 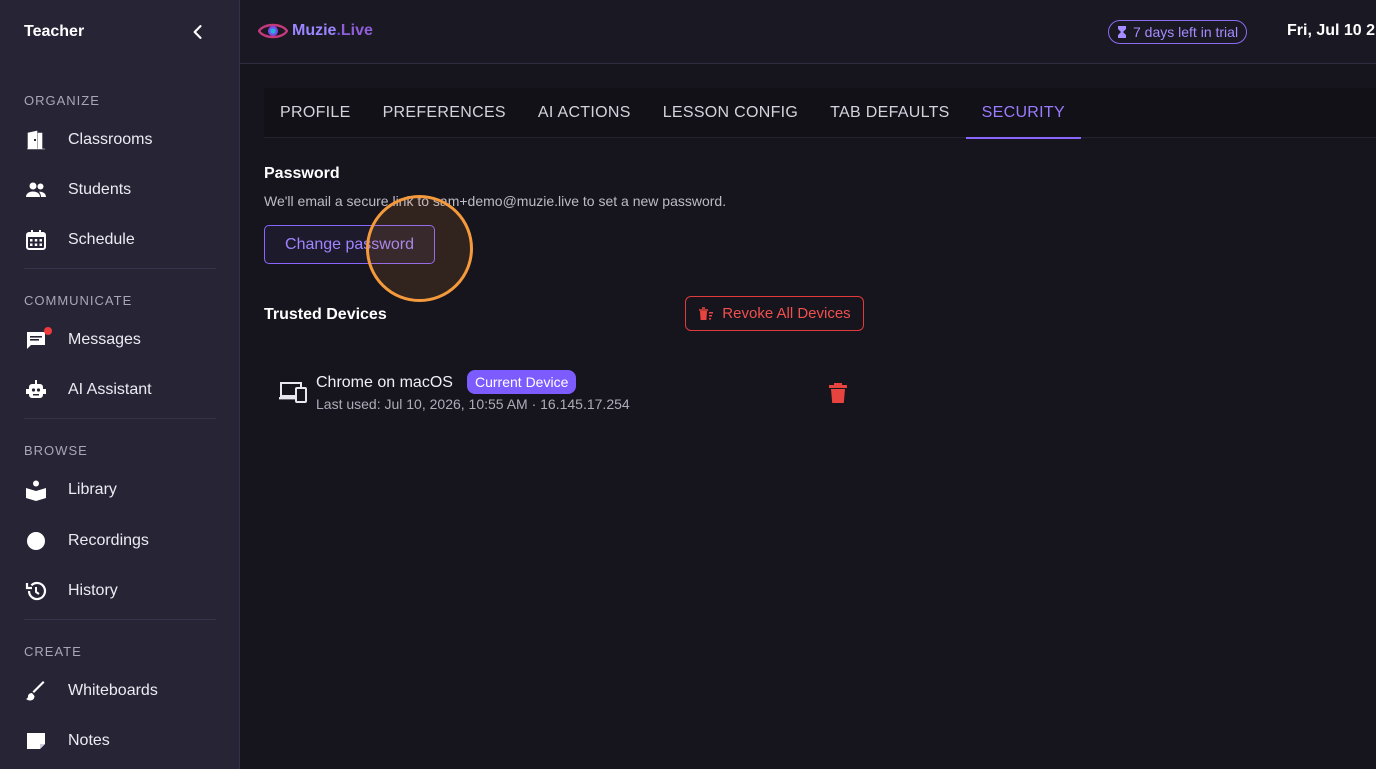 What do you see at coordinates (41, 741) in the screenshot?
I see `note-icon` at bounding box center [41, 741].